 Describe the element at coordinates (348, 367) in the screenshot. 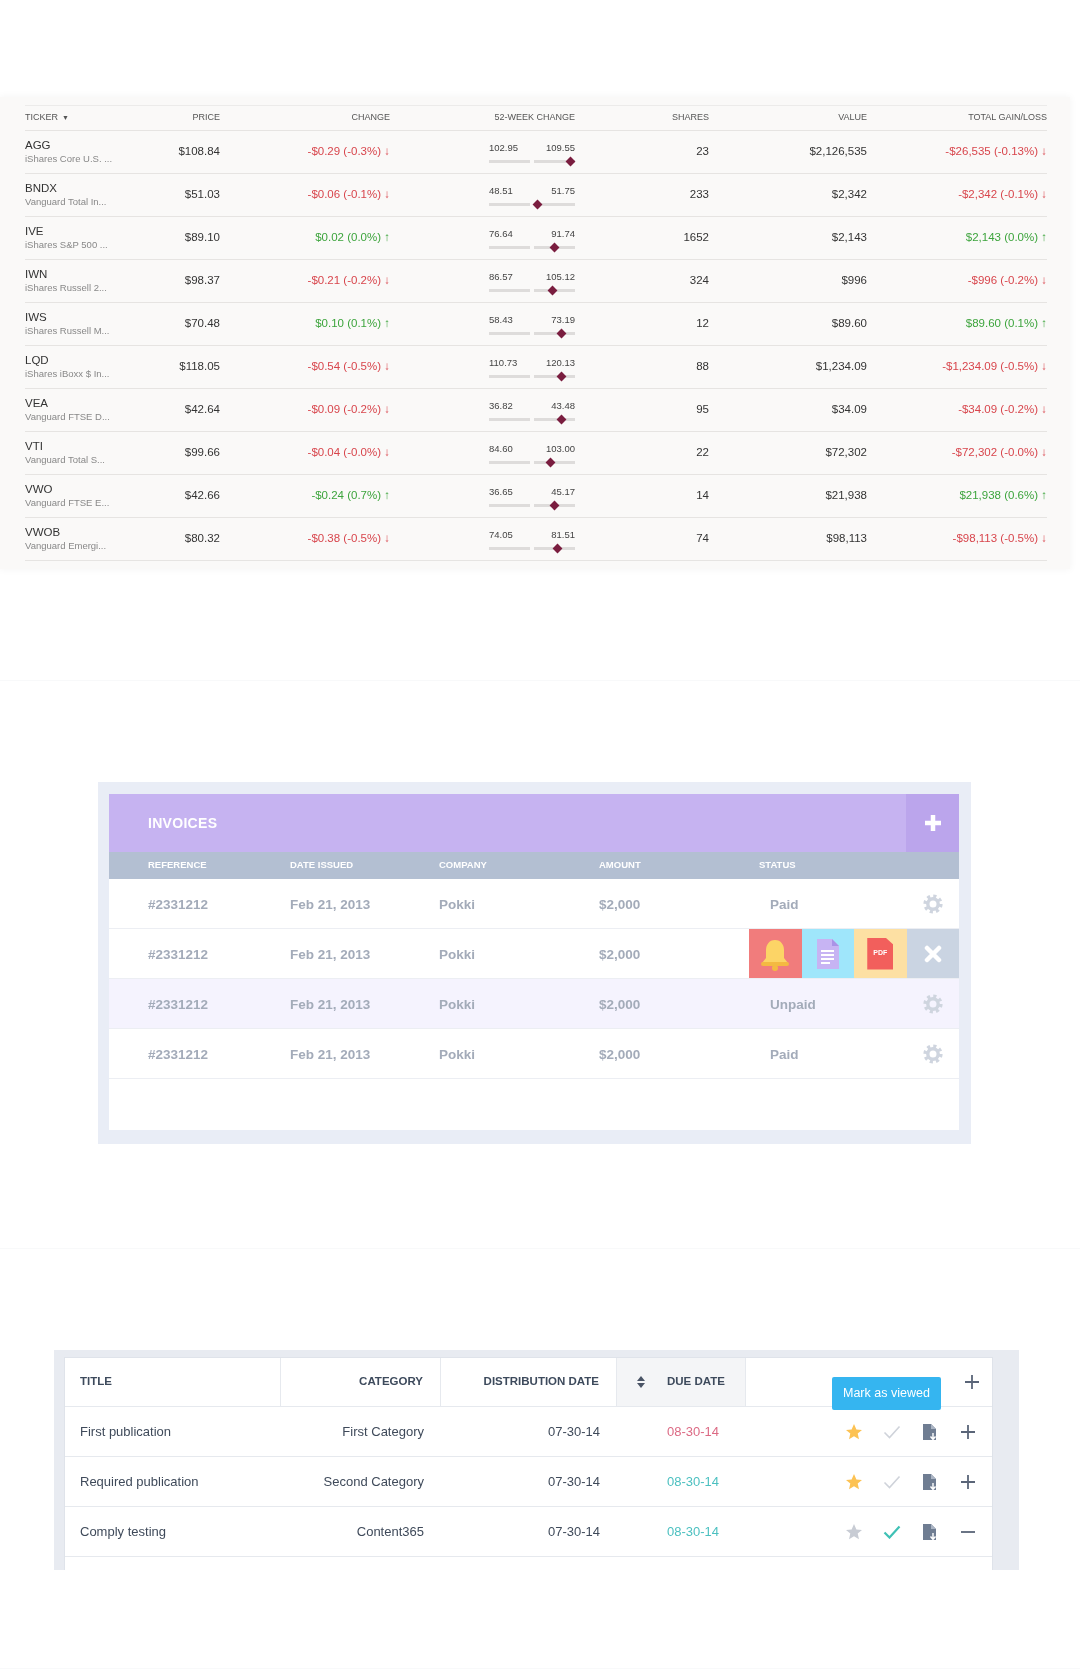

I see `change-cell-text: -$0.54 (-0.5%) ↓` at that location.